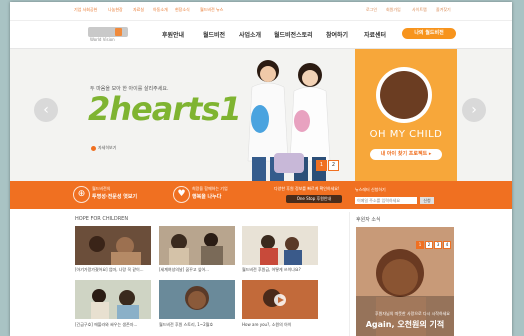 This screenshot has width=524, height=336. I want to click on world-vision-logo: World Vision, so click(110, 35).